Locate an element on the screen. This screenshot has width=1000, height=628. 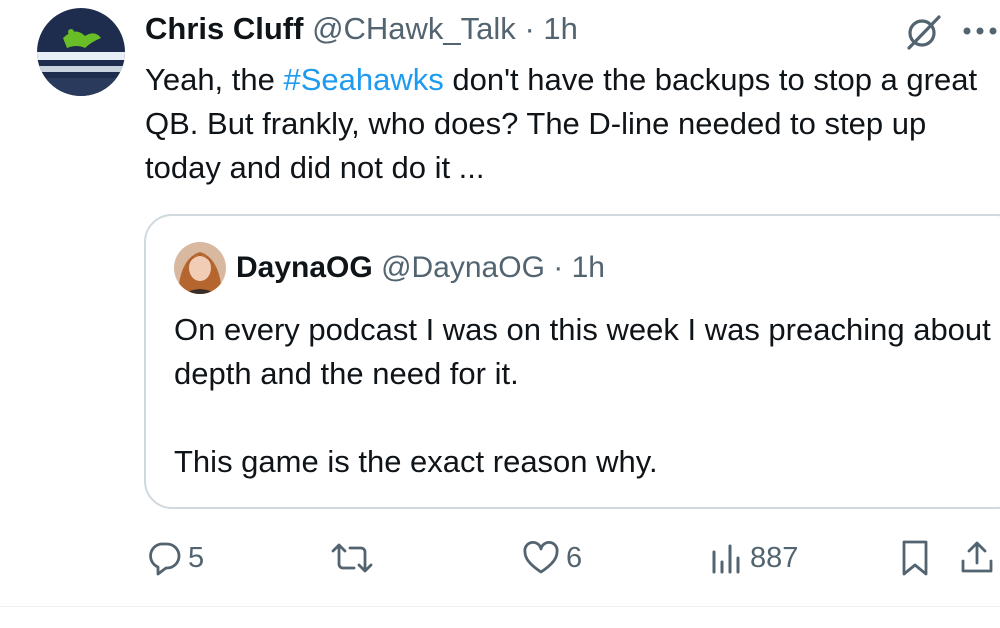
reply-button: 5 is located at coordinates (175, 558).